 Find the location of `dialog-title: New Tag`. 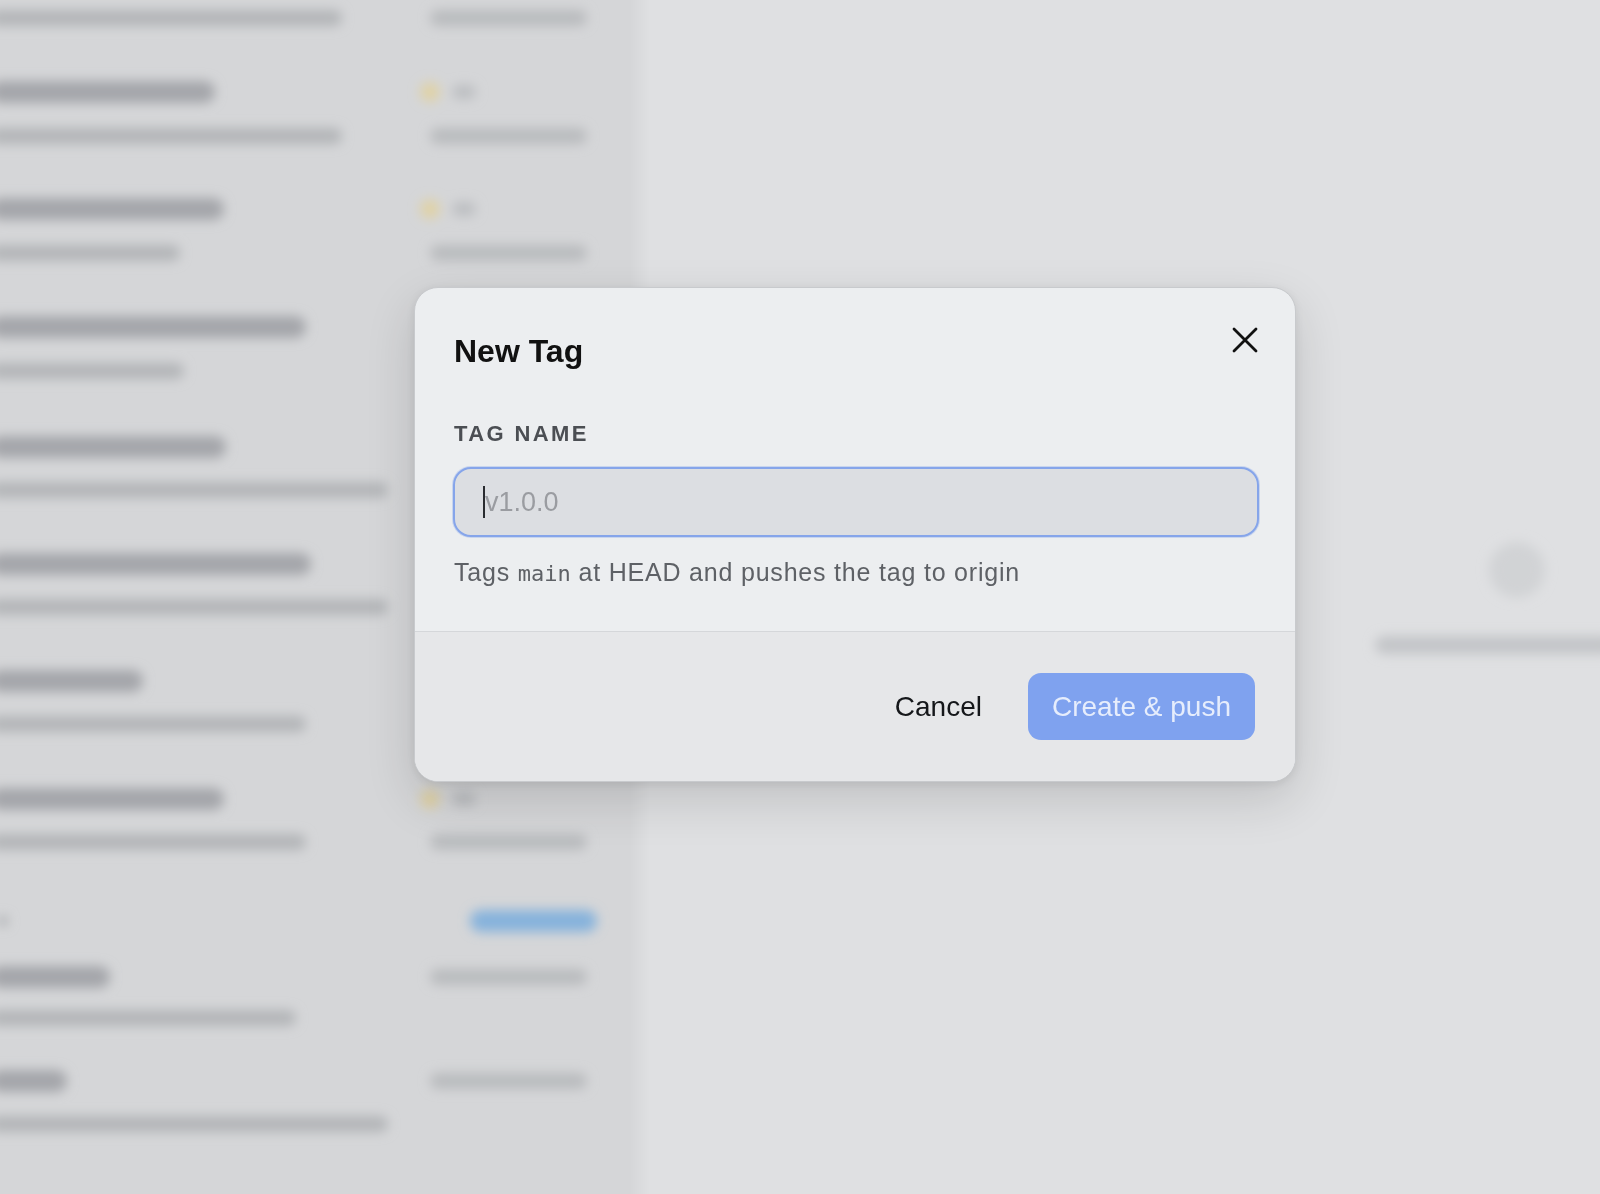

dialog-title: New Tag is located at coordinates (519, 351).